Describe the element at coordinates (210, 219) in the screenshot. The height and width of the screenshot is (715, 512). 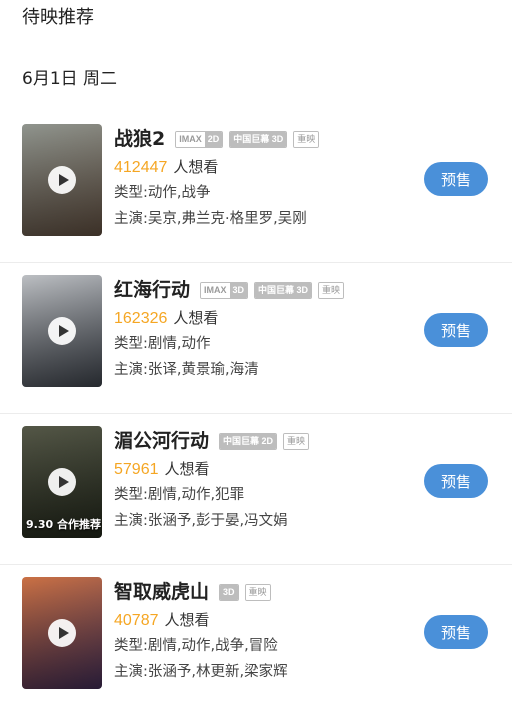
I see `movie-cast: 主演:吴京,弗兰克·格里罗,吴刚` at that location.